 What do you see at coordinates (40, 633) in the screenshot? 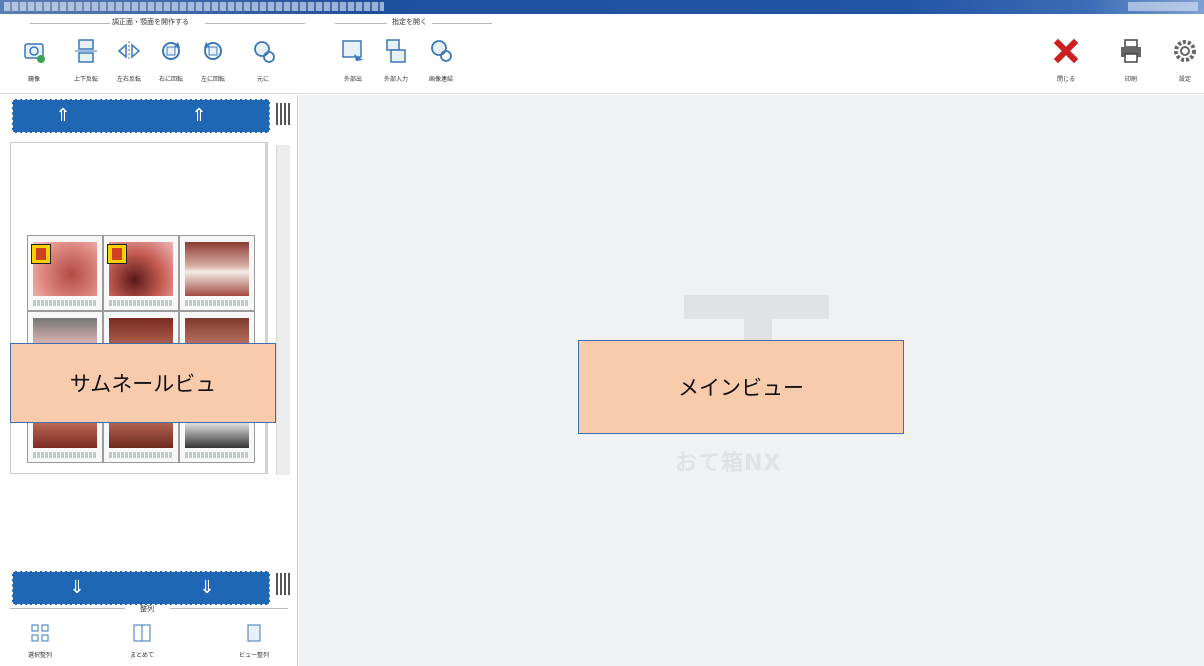
I see `arrange-select-icon` at bounding box center [40, 633].